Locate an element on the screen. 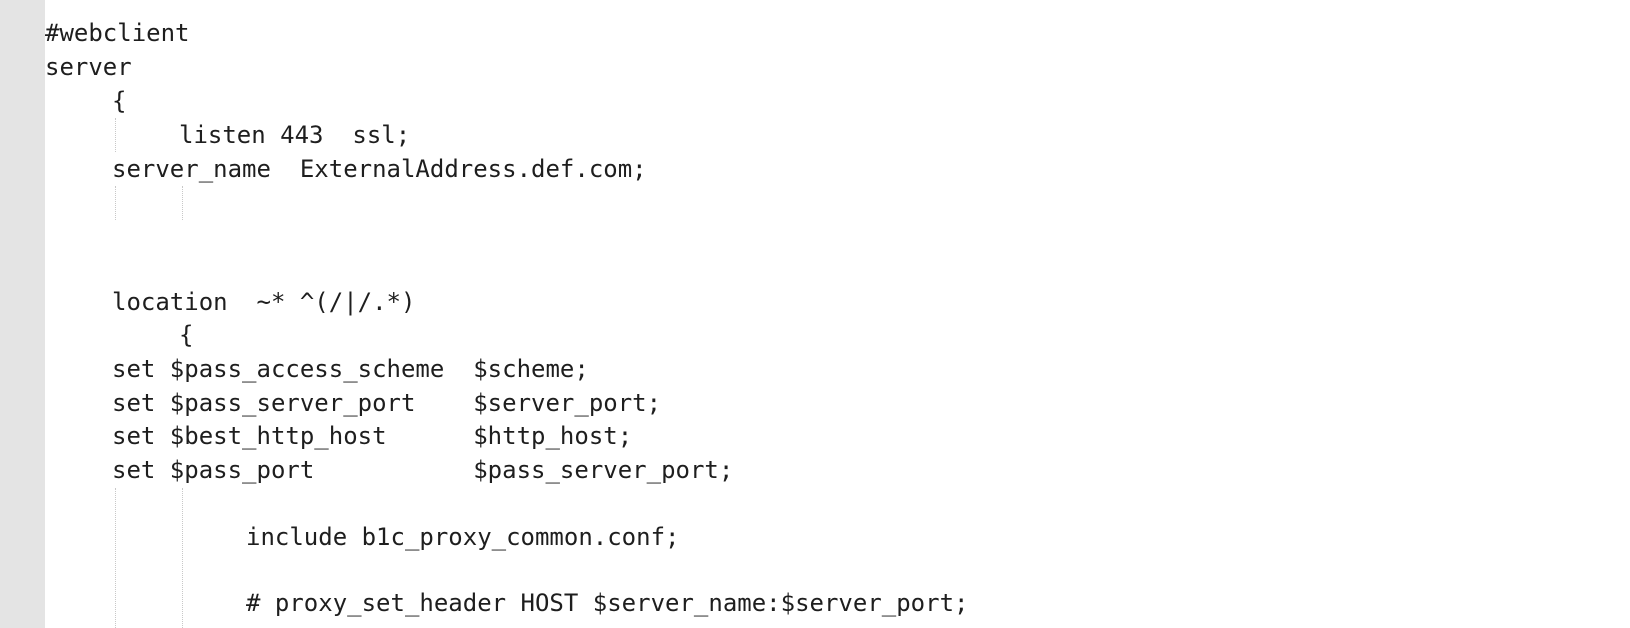 The height and width of the screenshot is (628, 1630). editor-gutter is located at coordinates (22, 314).